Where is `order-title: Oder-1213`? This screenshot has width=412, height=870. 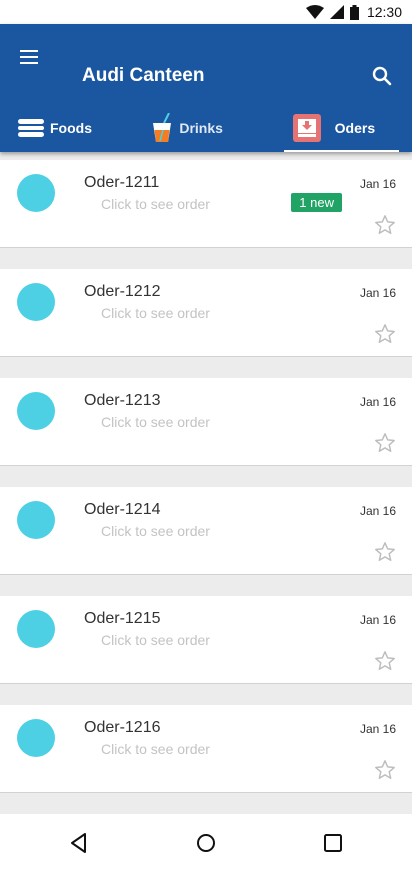
order-title: Oder-1213 is located at coordinates (122, 400).